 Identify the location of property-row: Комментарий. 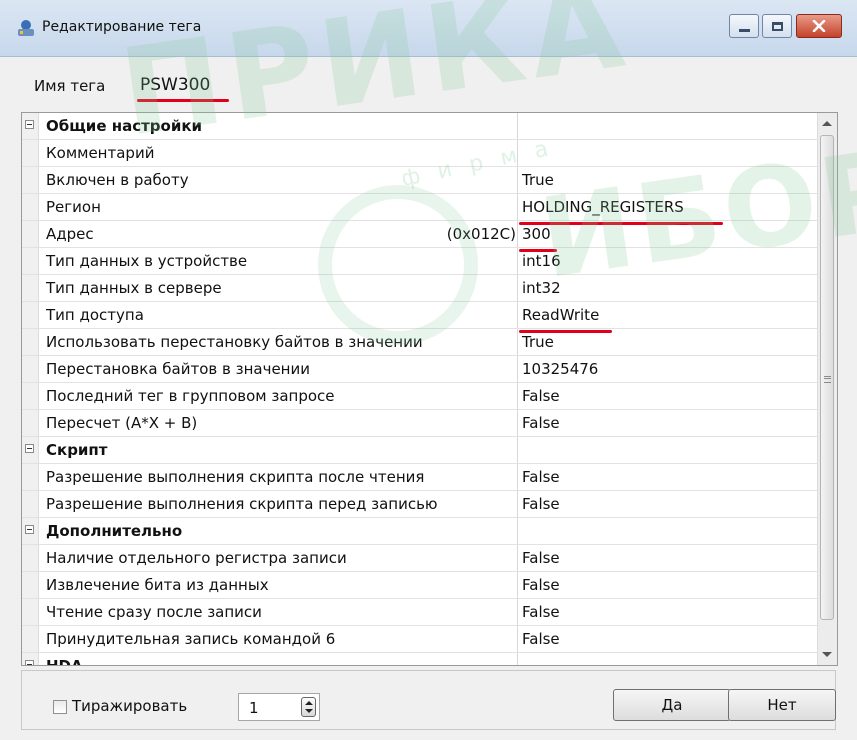
(419, 153).